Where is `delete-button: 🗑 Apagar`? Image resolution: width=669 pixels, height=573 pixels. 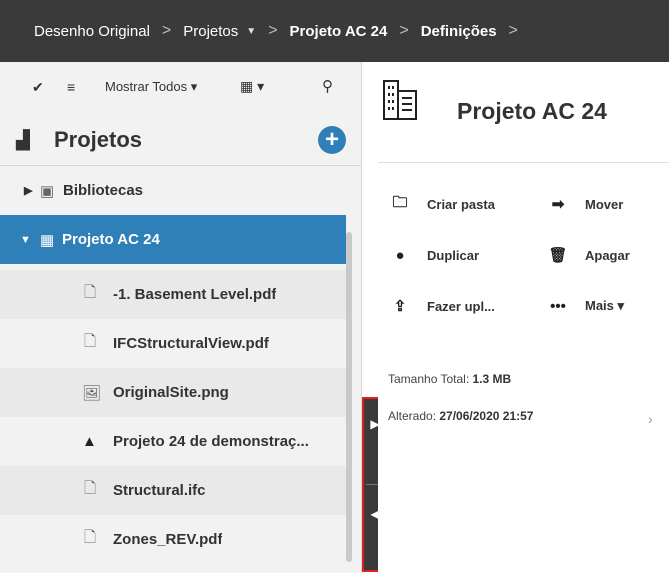
delete-button: 🗑 Apagar is located at coordinates (589, 255).